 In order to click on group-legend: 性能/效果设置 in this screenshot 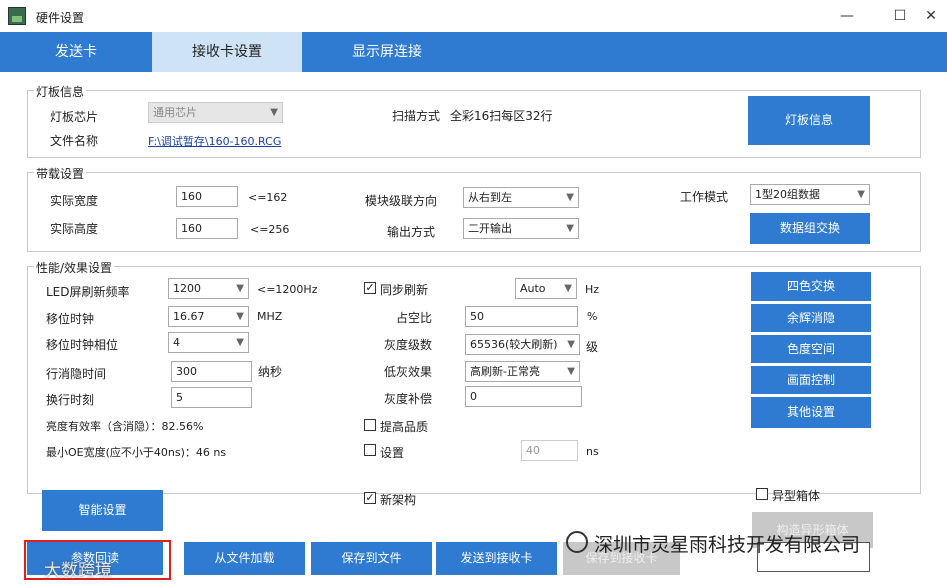, I will do `click(74, 267)`.